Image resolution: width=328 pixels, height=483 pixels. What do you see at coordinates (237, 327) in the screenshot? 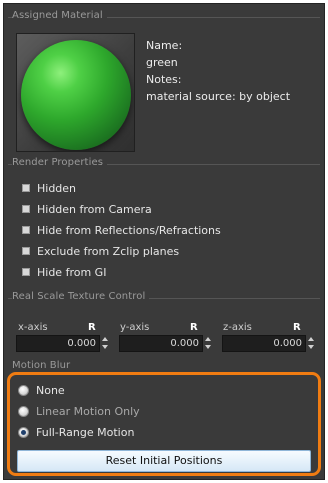
I see `z-axis-label: z-axis` at bounding box center [237, 327].